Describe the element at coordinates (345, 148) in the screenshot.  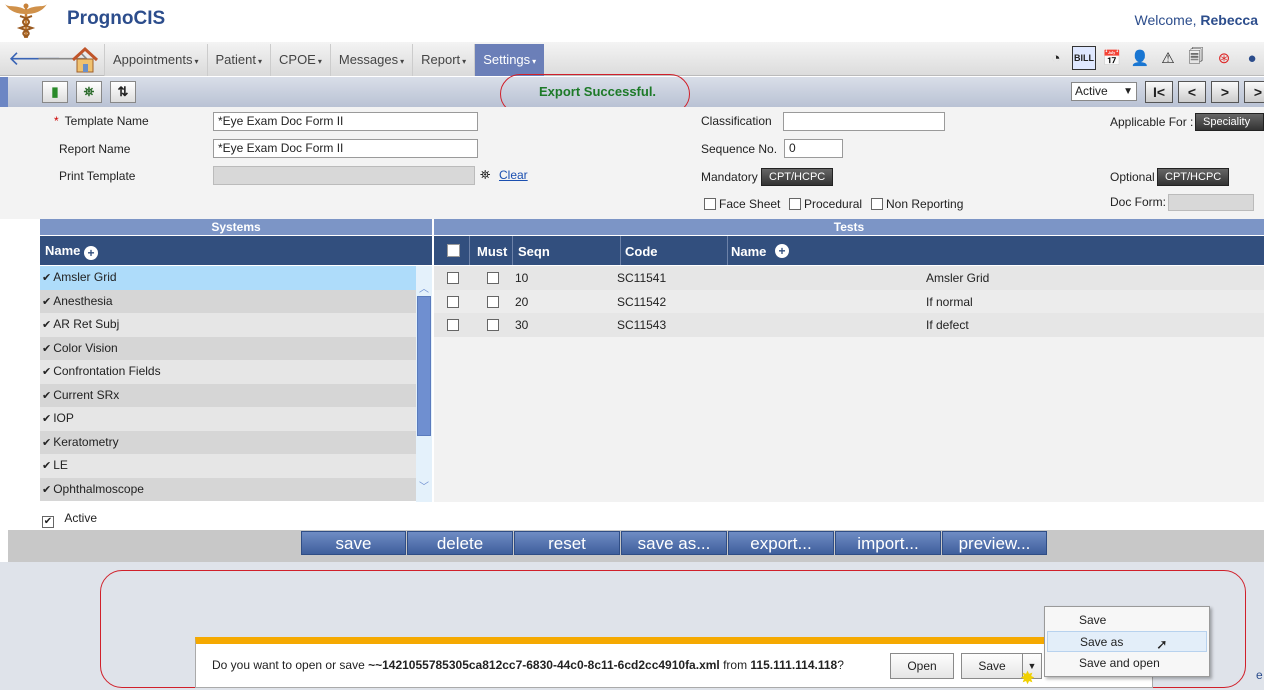
I see `report-name-input: *Eye Exam Doc Form II` at that location.